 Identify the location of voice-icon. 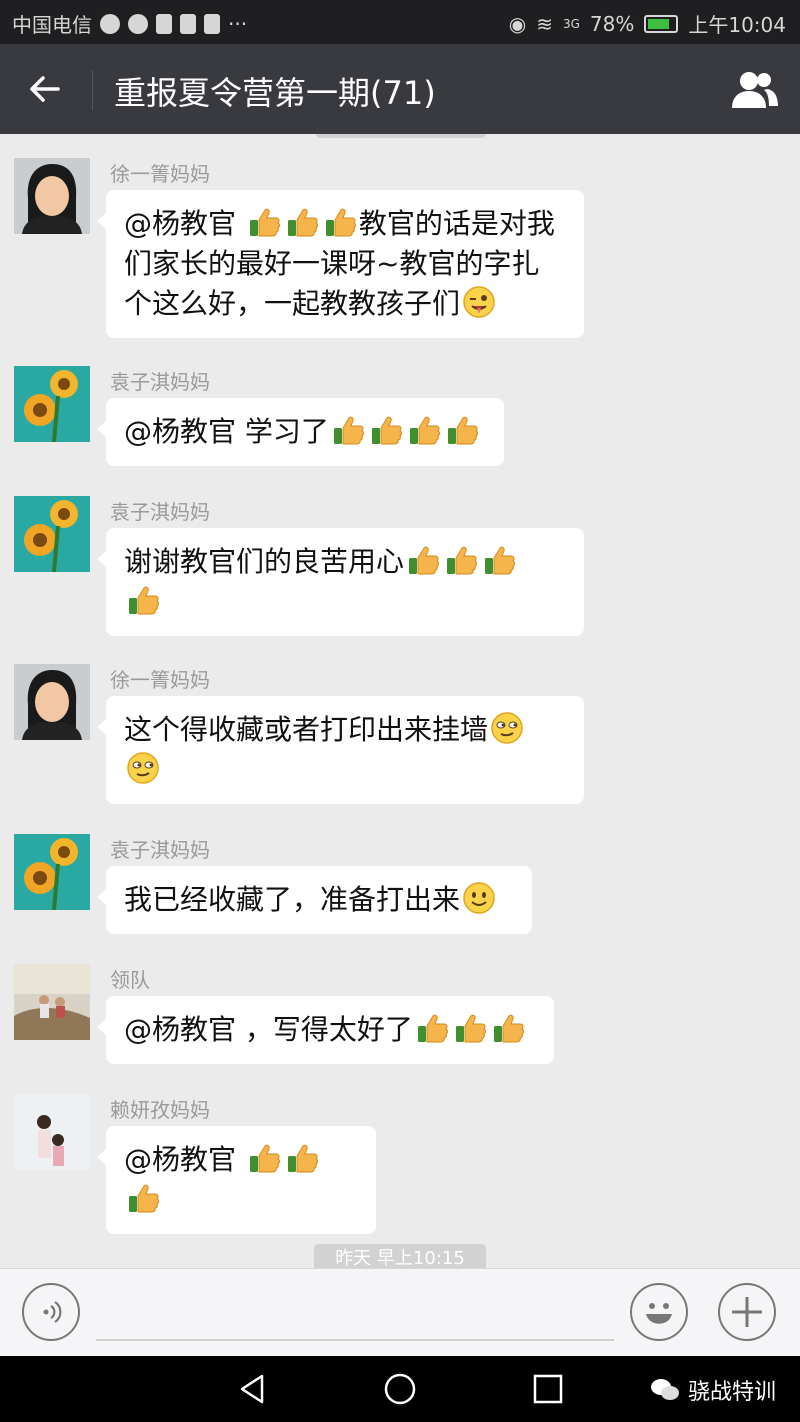
(51, 1312).